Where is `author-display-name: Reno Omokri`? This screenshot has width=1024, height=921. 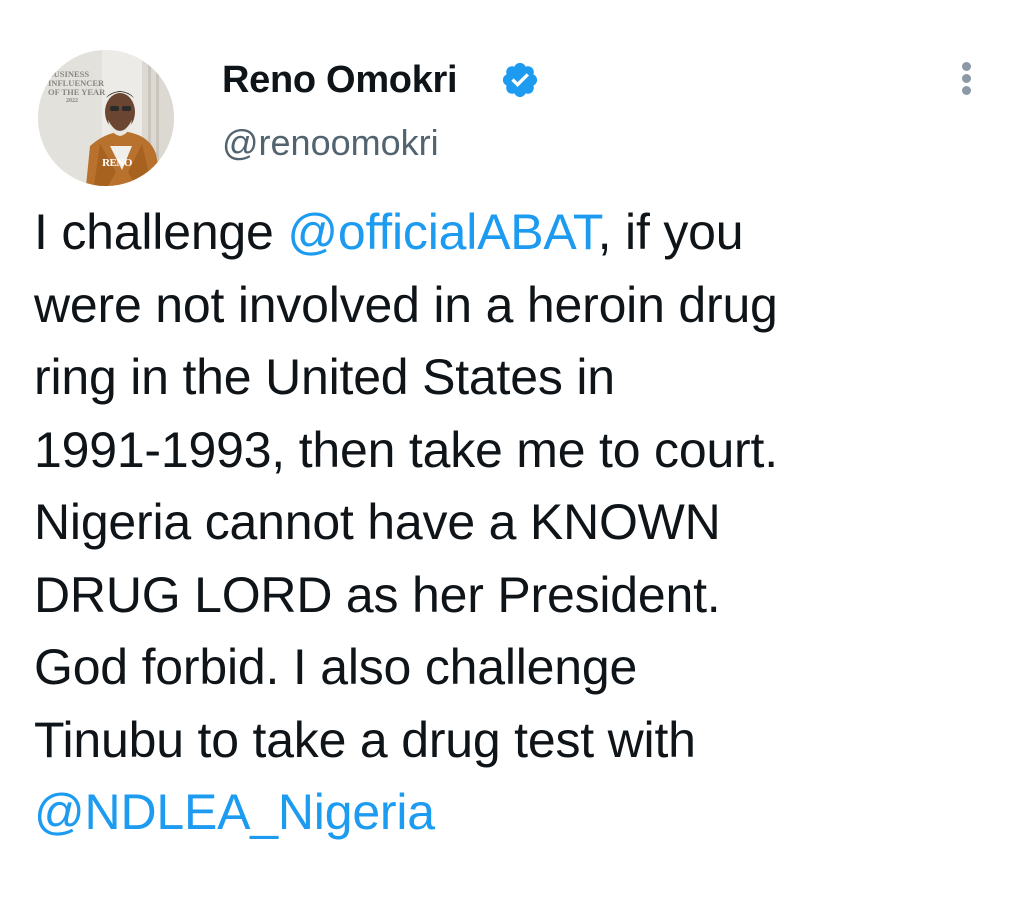
author-display-name: Reno Omokri is located at coordinates (340, 80).